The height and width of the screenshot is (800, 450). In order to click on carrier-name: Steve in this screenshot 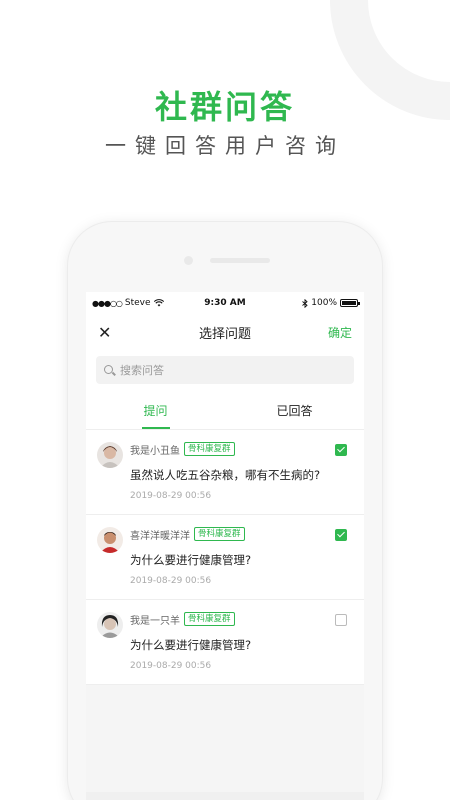, I will do `click(137, 303)`.